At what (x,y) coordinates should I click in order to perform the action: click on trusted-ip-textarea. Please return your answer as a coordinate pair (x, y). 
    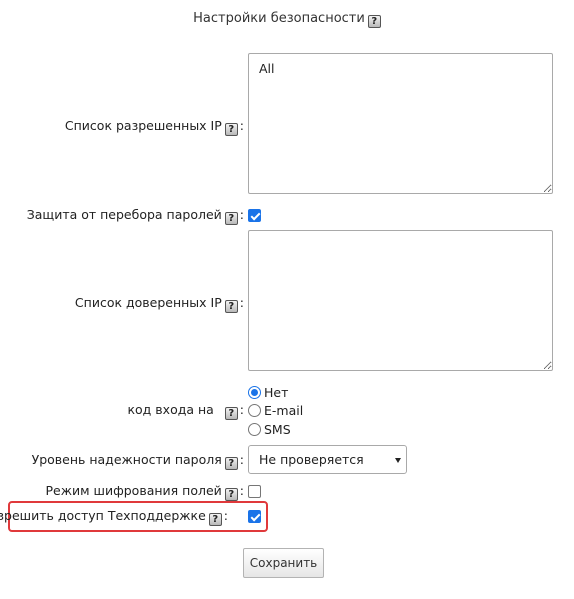
    Looking at the image, I should click on (400, 300).